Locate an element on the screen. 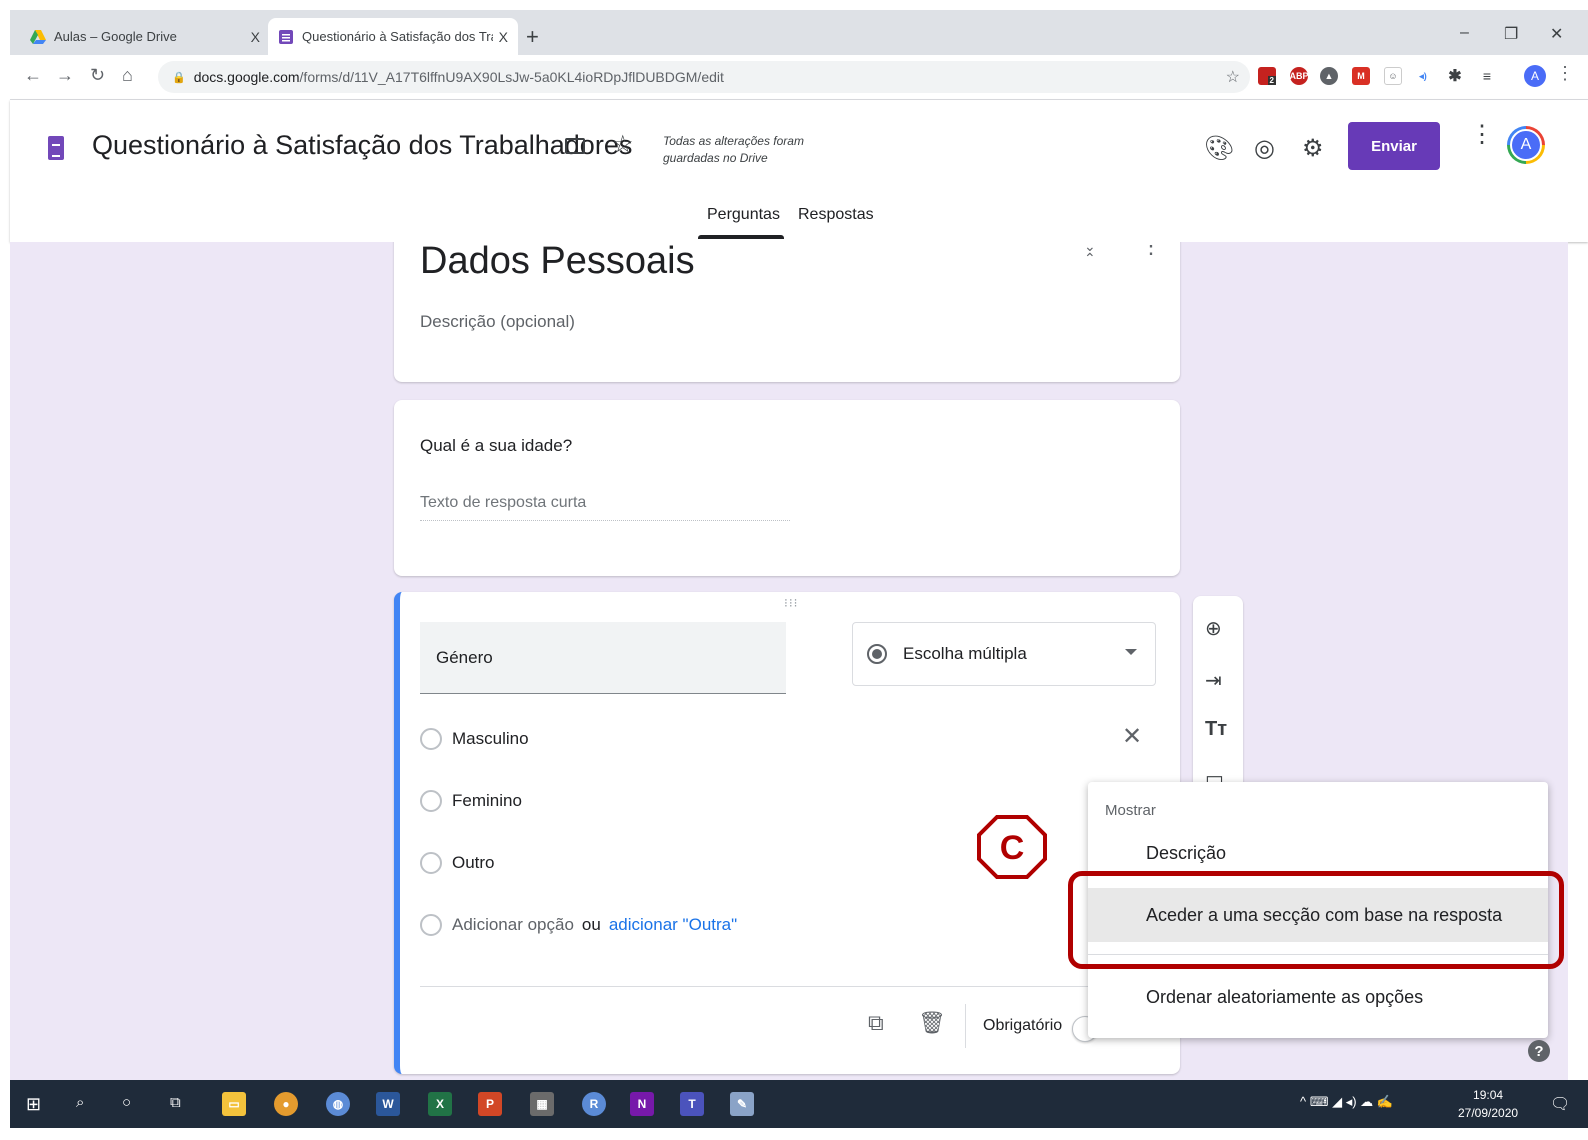  list-item: Masculino is located at coordinates (474, 739).